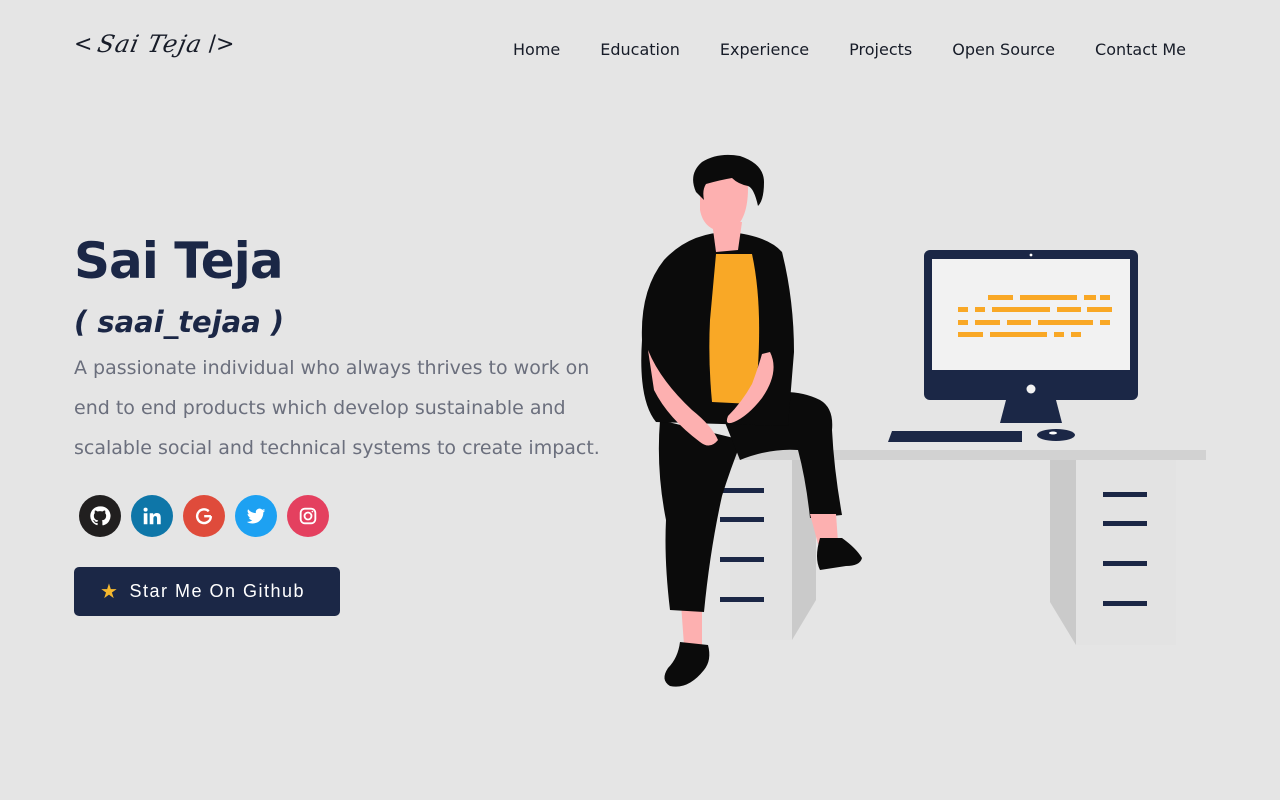 This screenshot has height=800, width=1280. Describe the element at coordinates (217, 591) in the screenshot. I see `star-button-label: Star Me On Github` at that location.